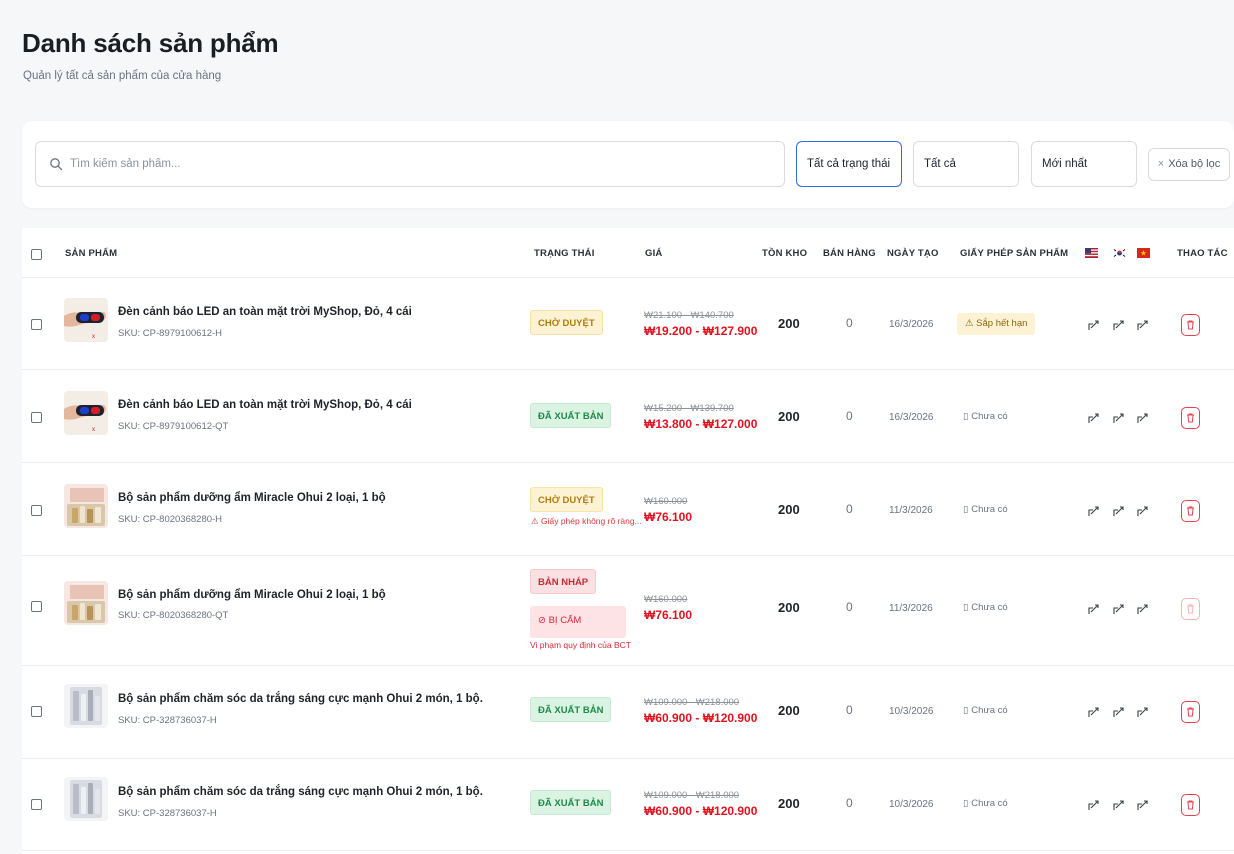 The image size is (1234, 854). Describe the element at coordinates (580, 645) in the screenshot. I see `banned-reason: Vi phạm quy định của BCT` at that location.